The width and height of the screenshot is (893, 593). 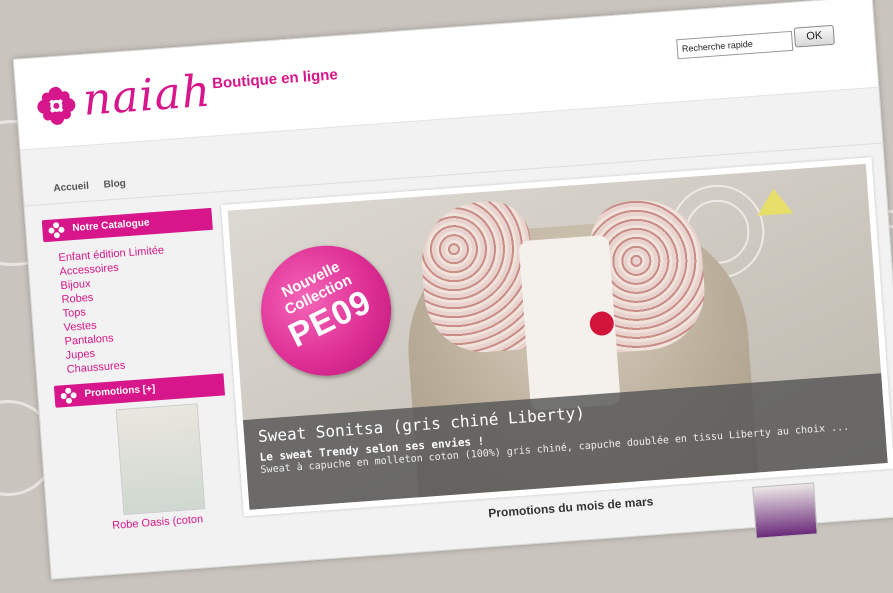 What do you see at coordinates (774, 201) in the screenshot?
I see `paper-crane-icon` at bounding box center [774, 201].